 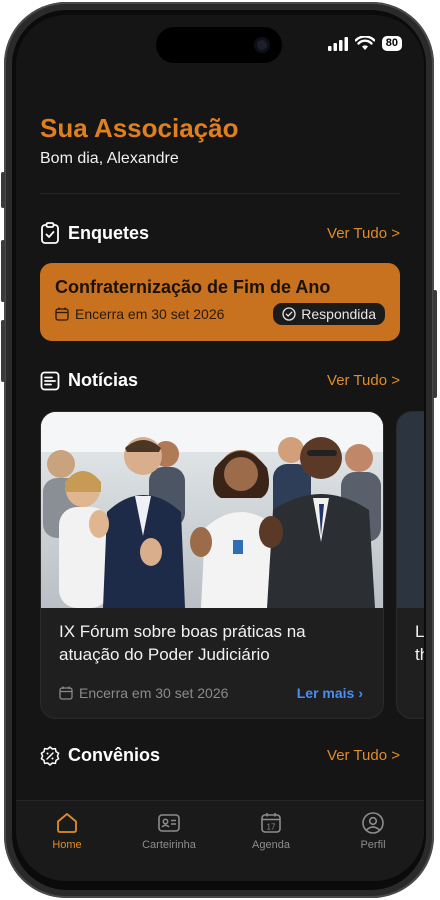 What do you see at coordinates (193, 287) in the screenshot?
I see `poll-title: Confraternização de Fim de Ano` at bounding box center [193, 287].